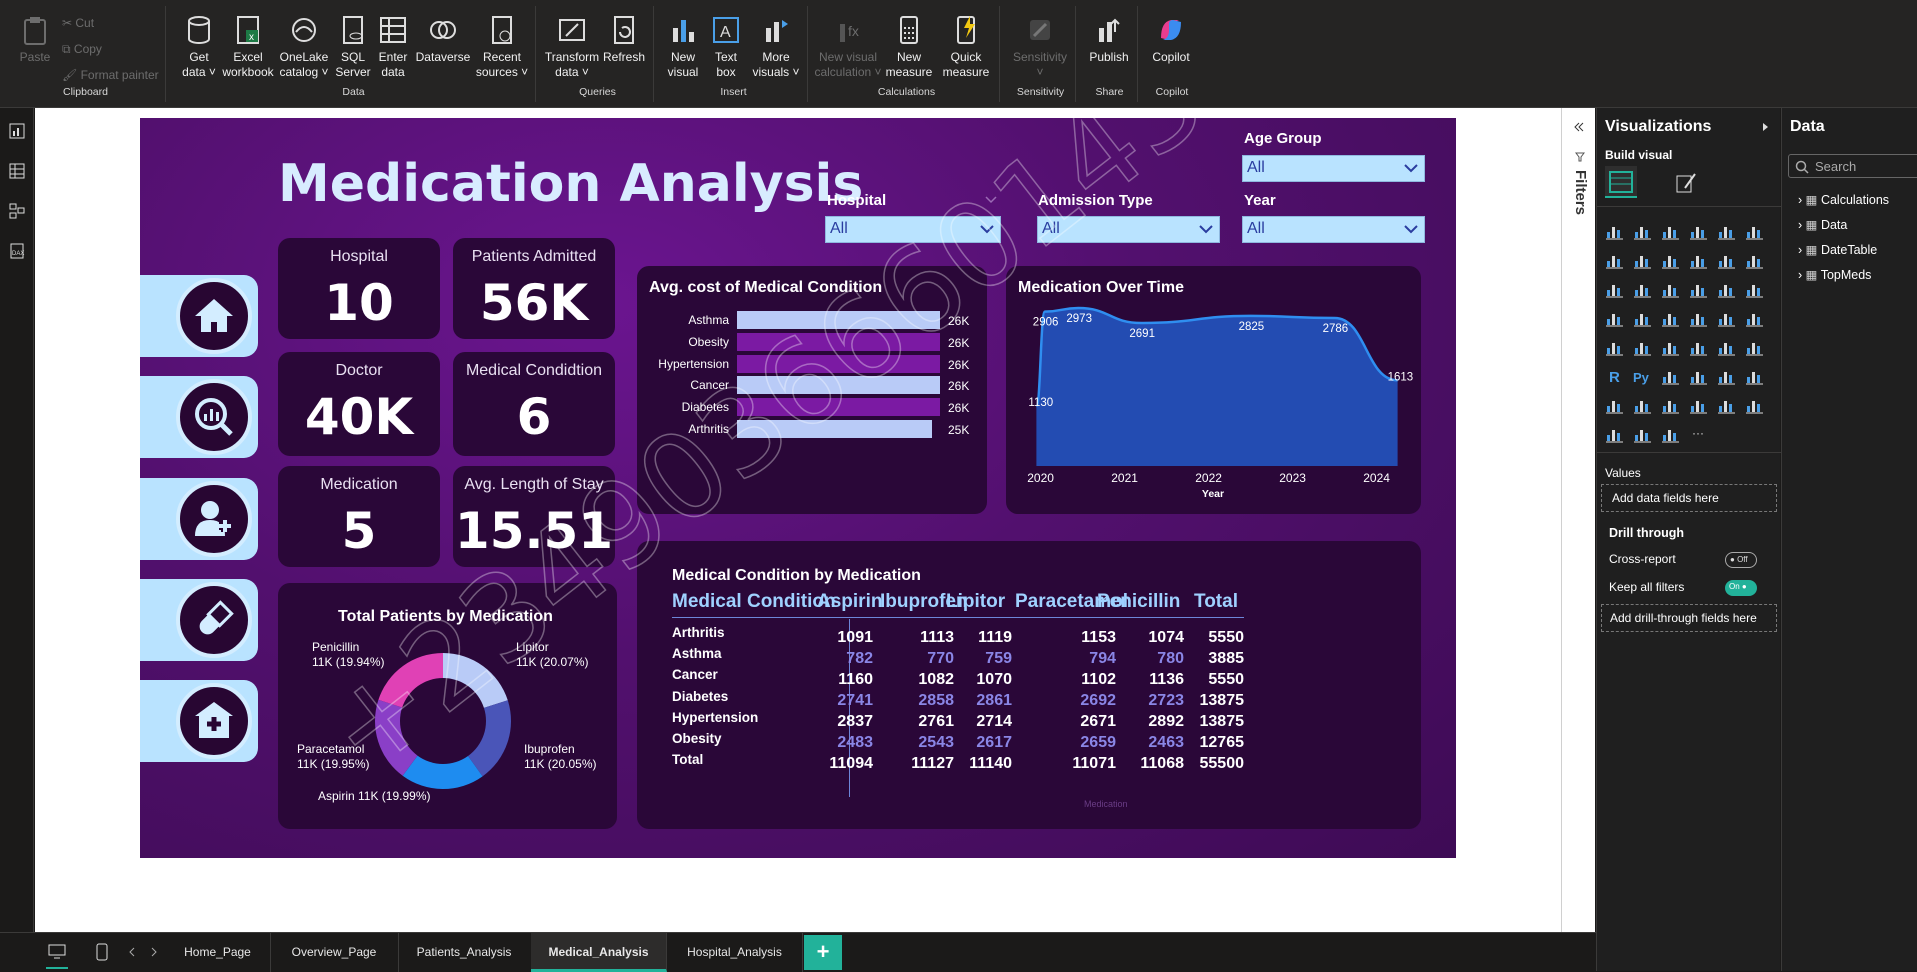 Image resolution: width=1917 pixels, height=972 pixels. I want to click on 100-bar-visual-icon, so click(1727, 231).